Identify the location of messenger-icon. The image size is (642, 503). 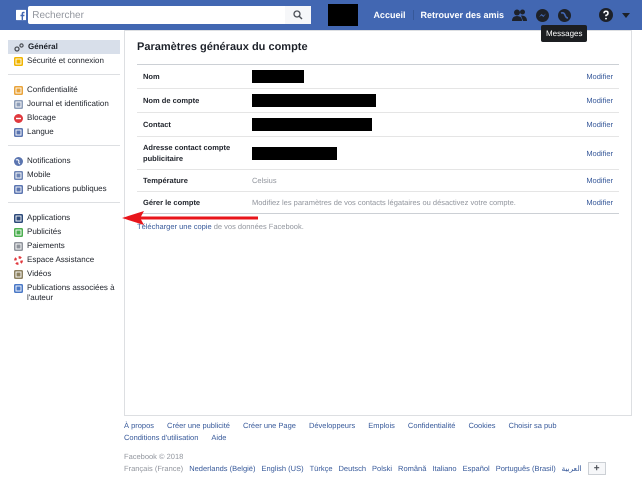
(542, 15).